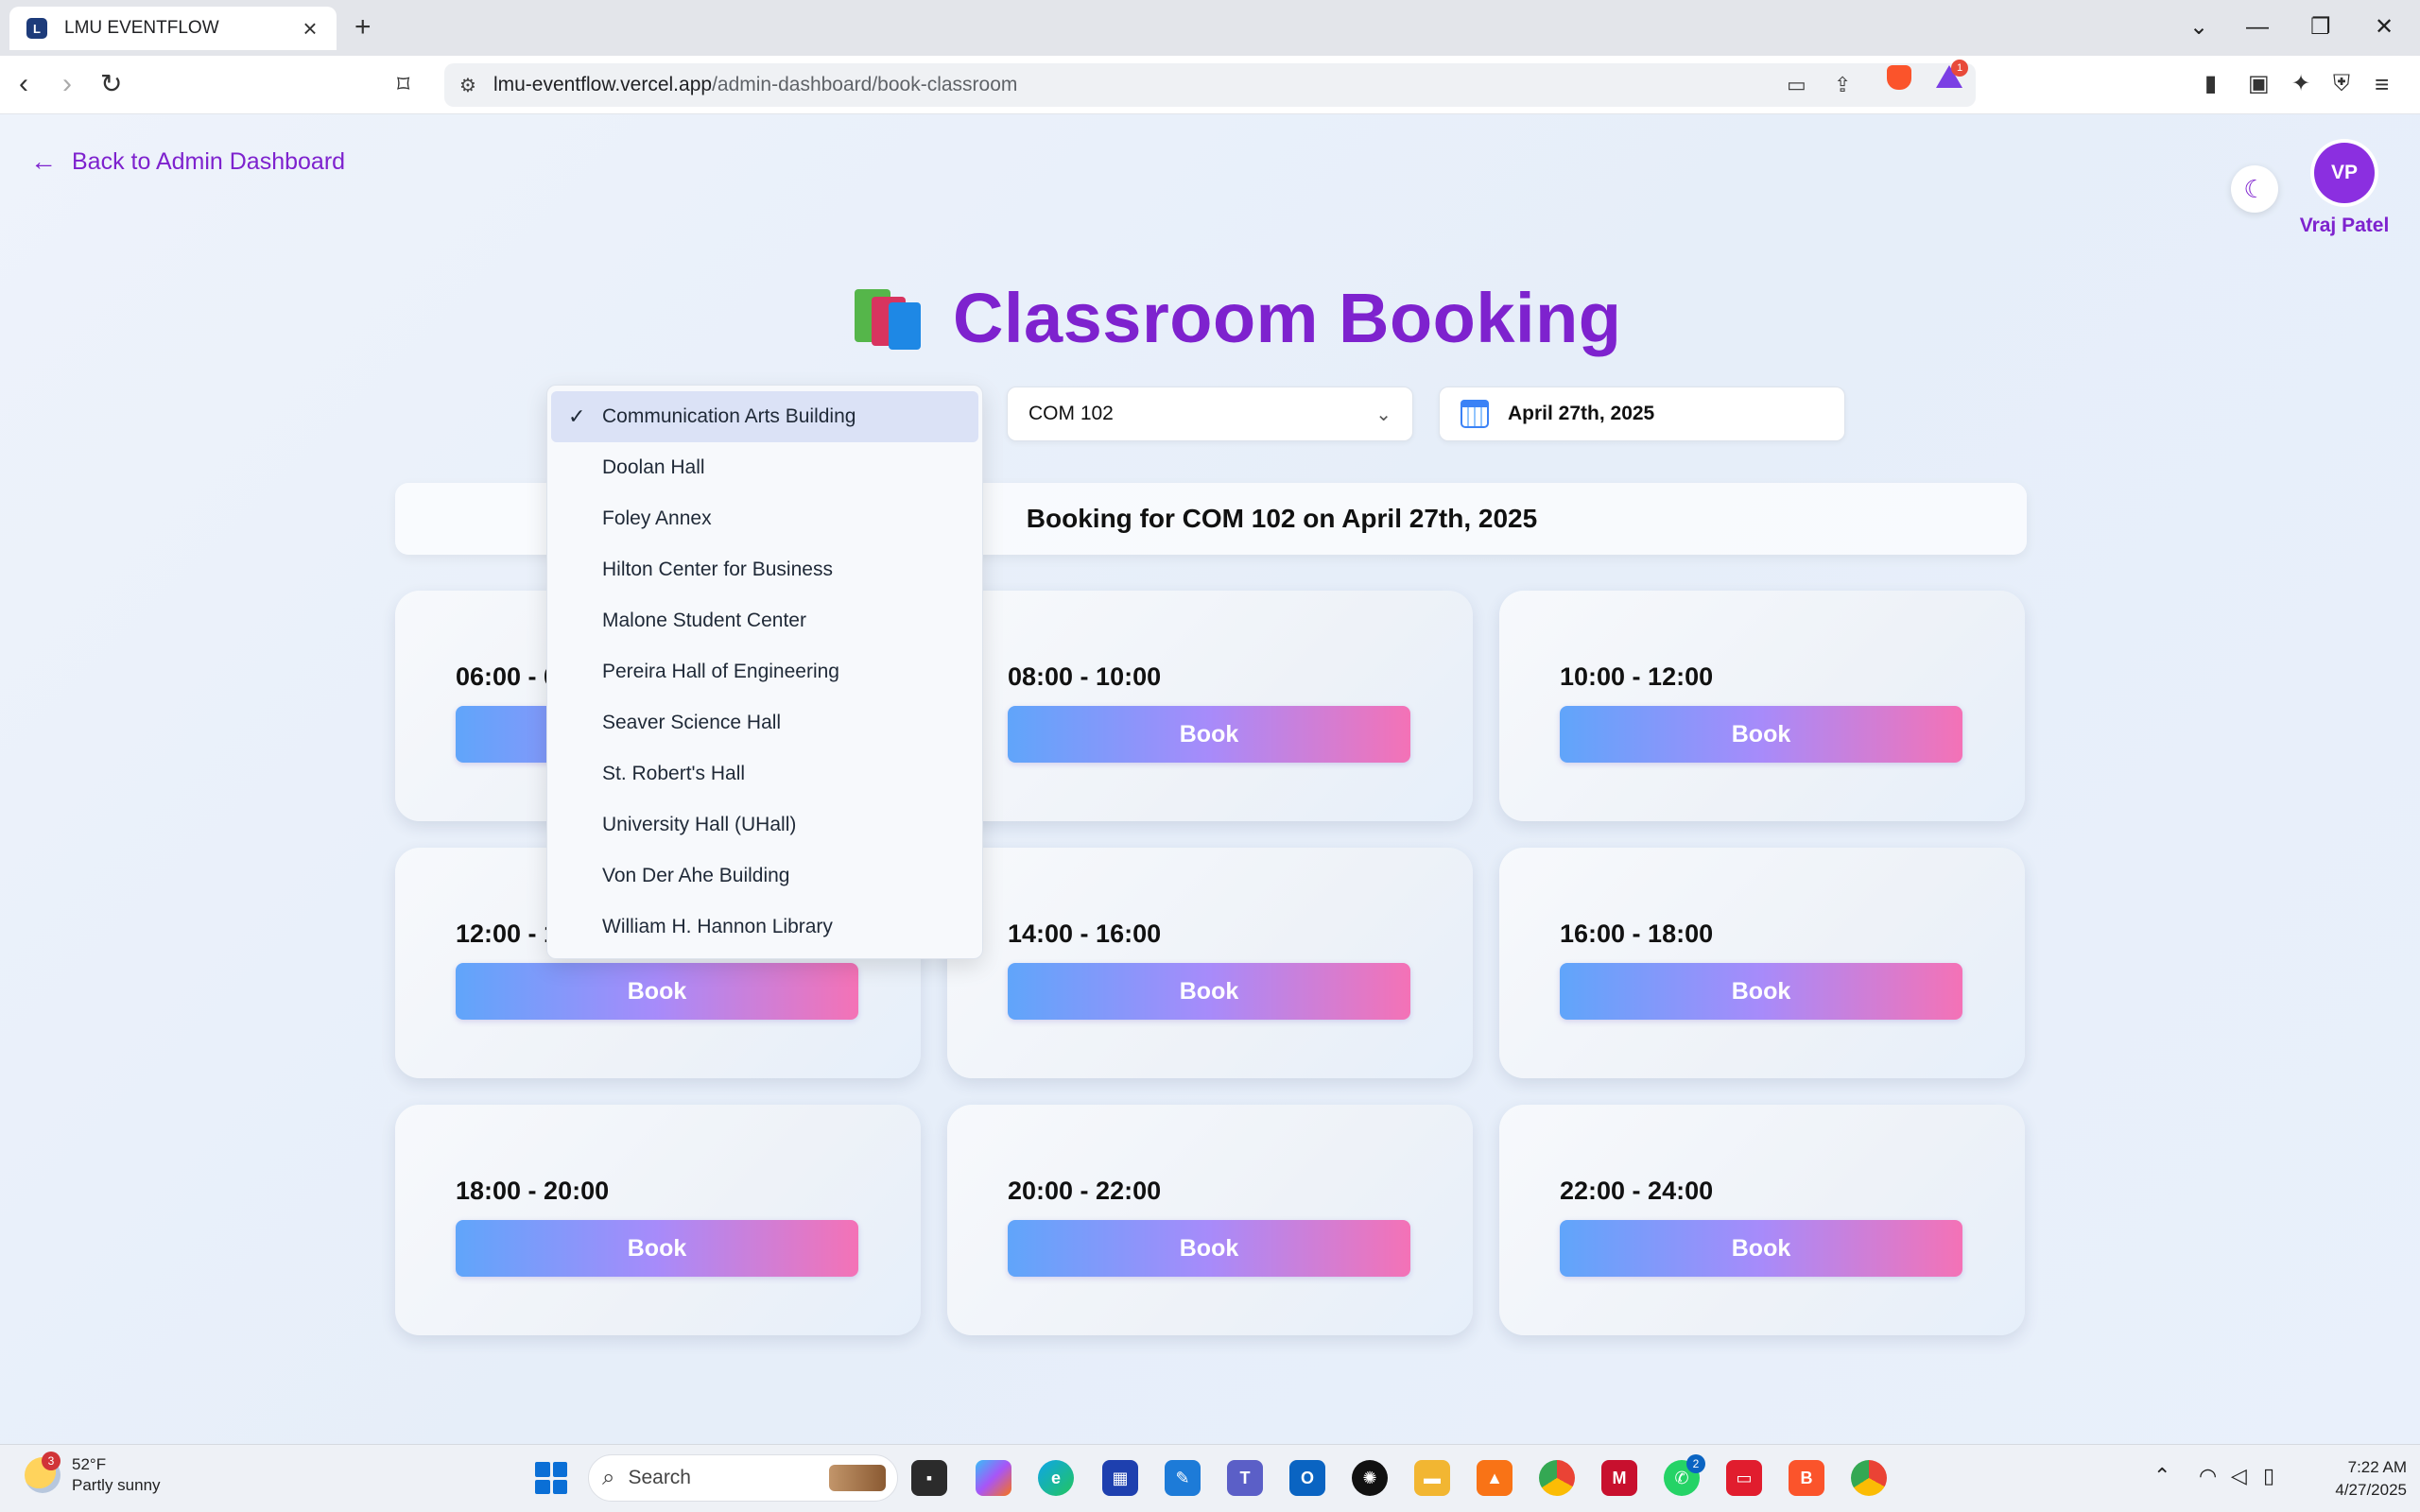  I want to click on building-option-hilton-center: Hilton Center for Business, so click(764, 569).